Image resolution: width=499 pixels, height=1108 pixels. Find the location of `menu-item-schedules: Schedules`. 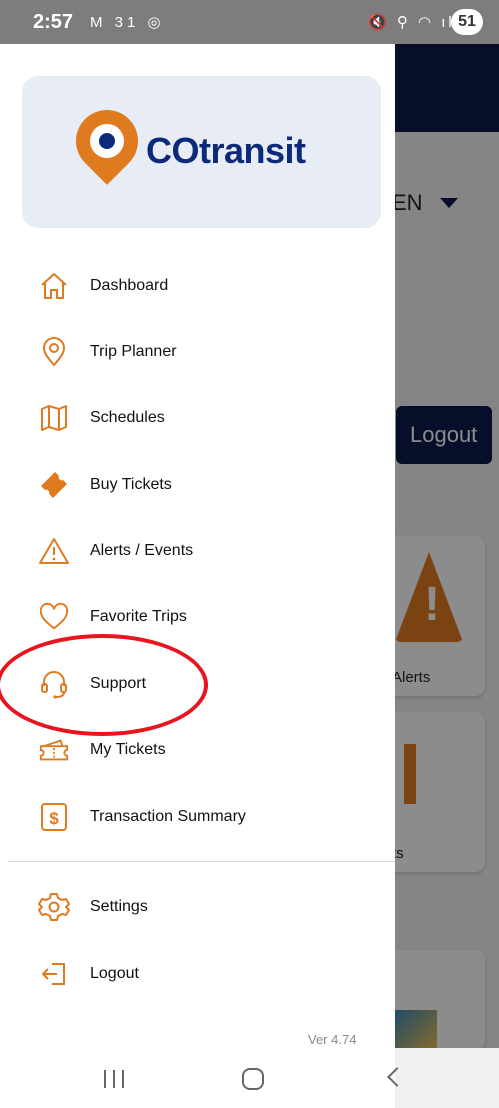

menu-item-schedules: Schedules is located at coordinates (197, 418).